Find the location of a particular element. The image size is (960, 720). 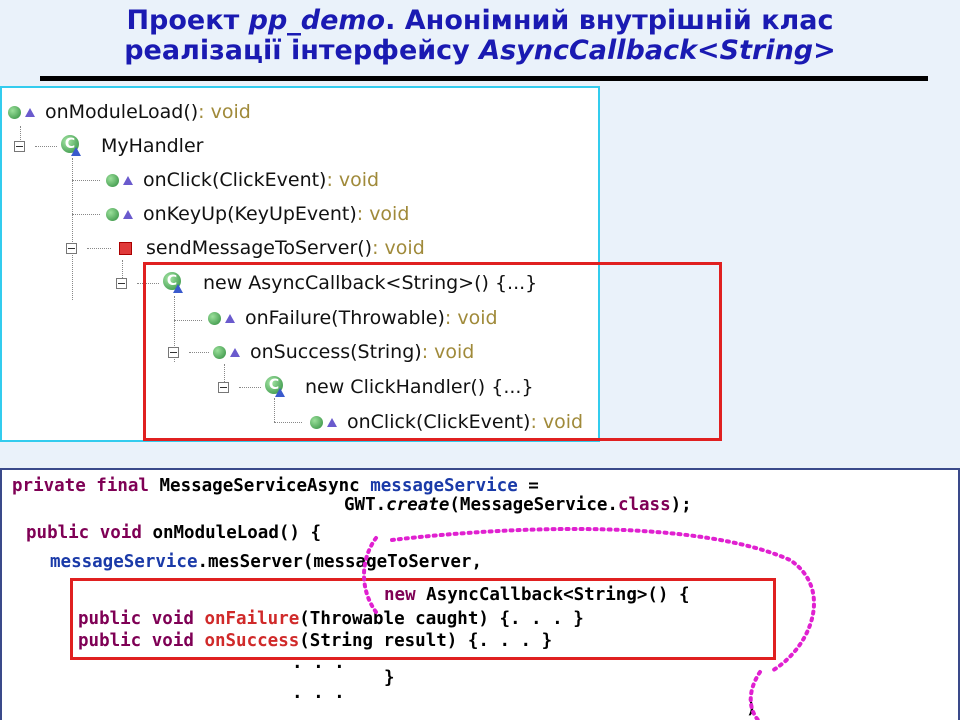

tree-node-onclick: onClick(ClickEvent) : void is located at coordinates (242, 180).